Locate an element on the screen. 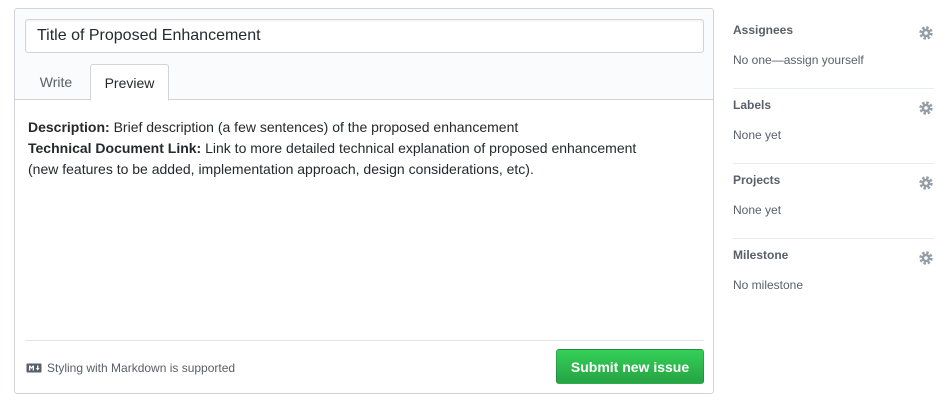 This screenshot has height=403, width=949. sidebar-projects: Projects None yet is located at coordinates (833, 201).